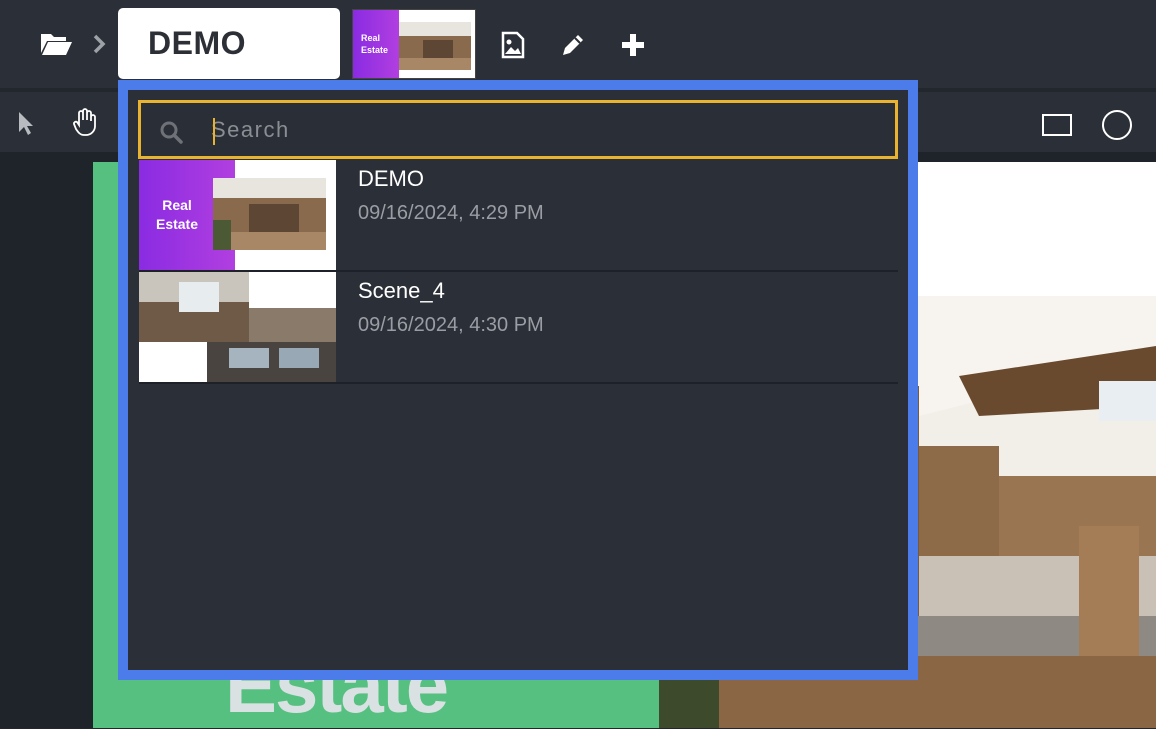 Image resolution: width=1156 pixels, height=729 pixels. Describe the element at coordinates (451, 325) in the screenshot. I see `scene-date: 09/16/2024, 4:30 PM` at that location.